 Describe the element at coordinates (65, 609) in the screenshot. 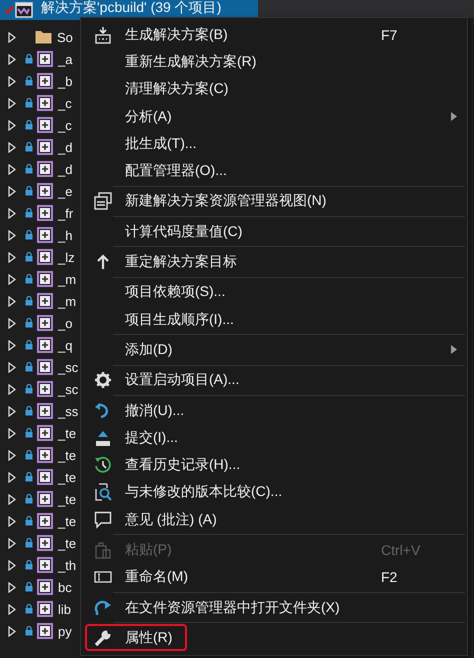

I see `tree-item-label: lib` at that location.